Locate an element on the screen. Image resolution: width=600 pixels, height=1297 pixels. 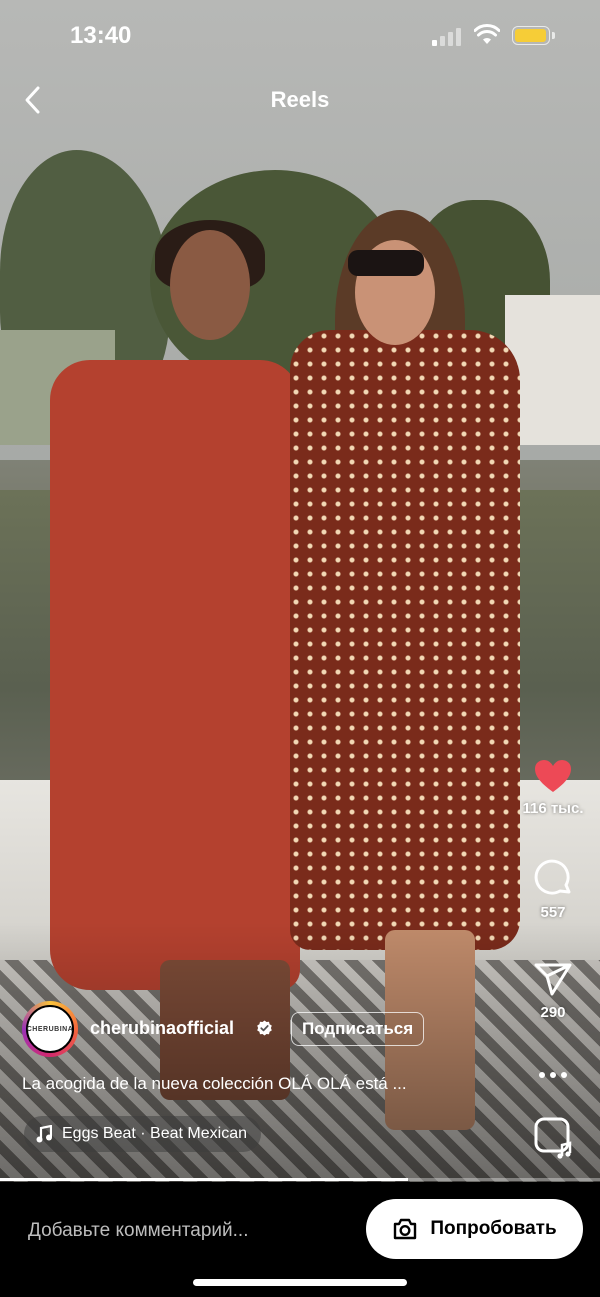
audio-page-button is located at coordinates (553, 1138).